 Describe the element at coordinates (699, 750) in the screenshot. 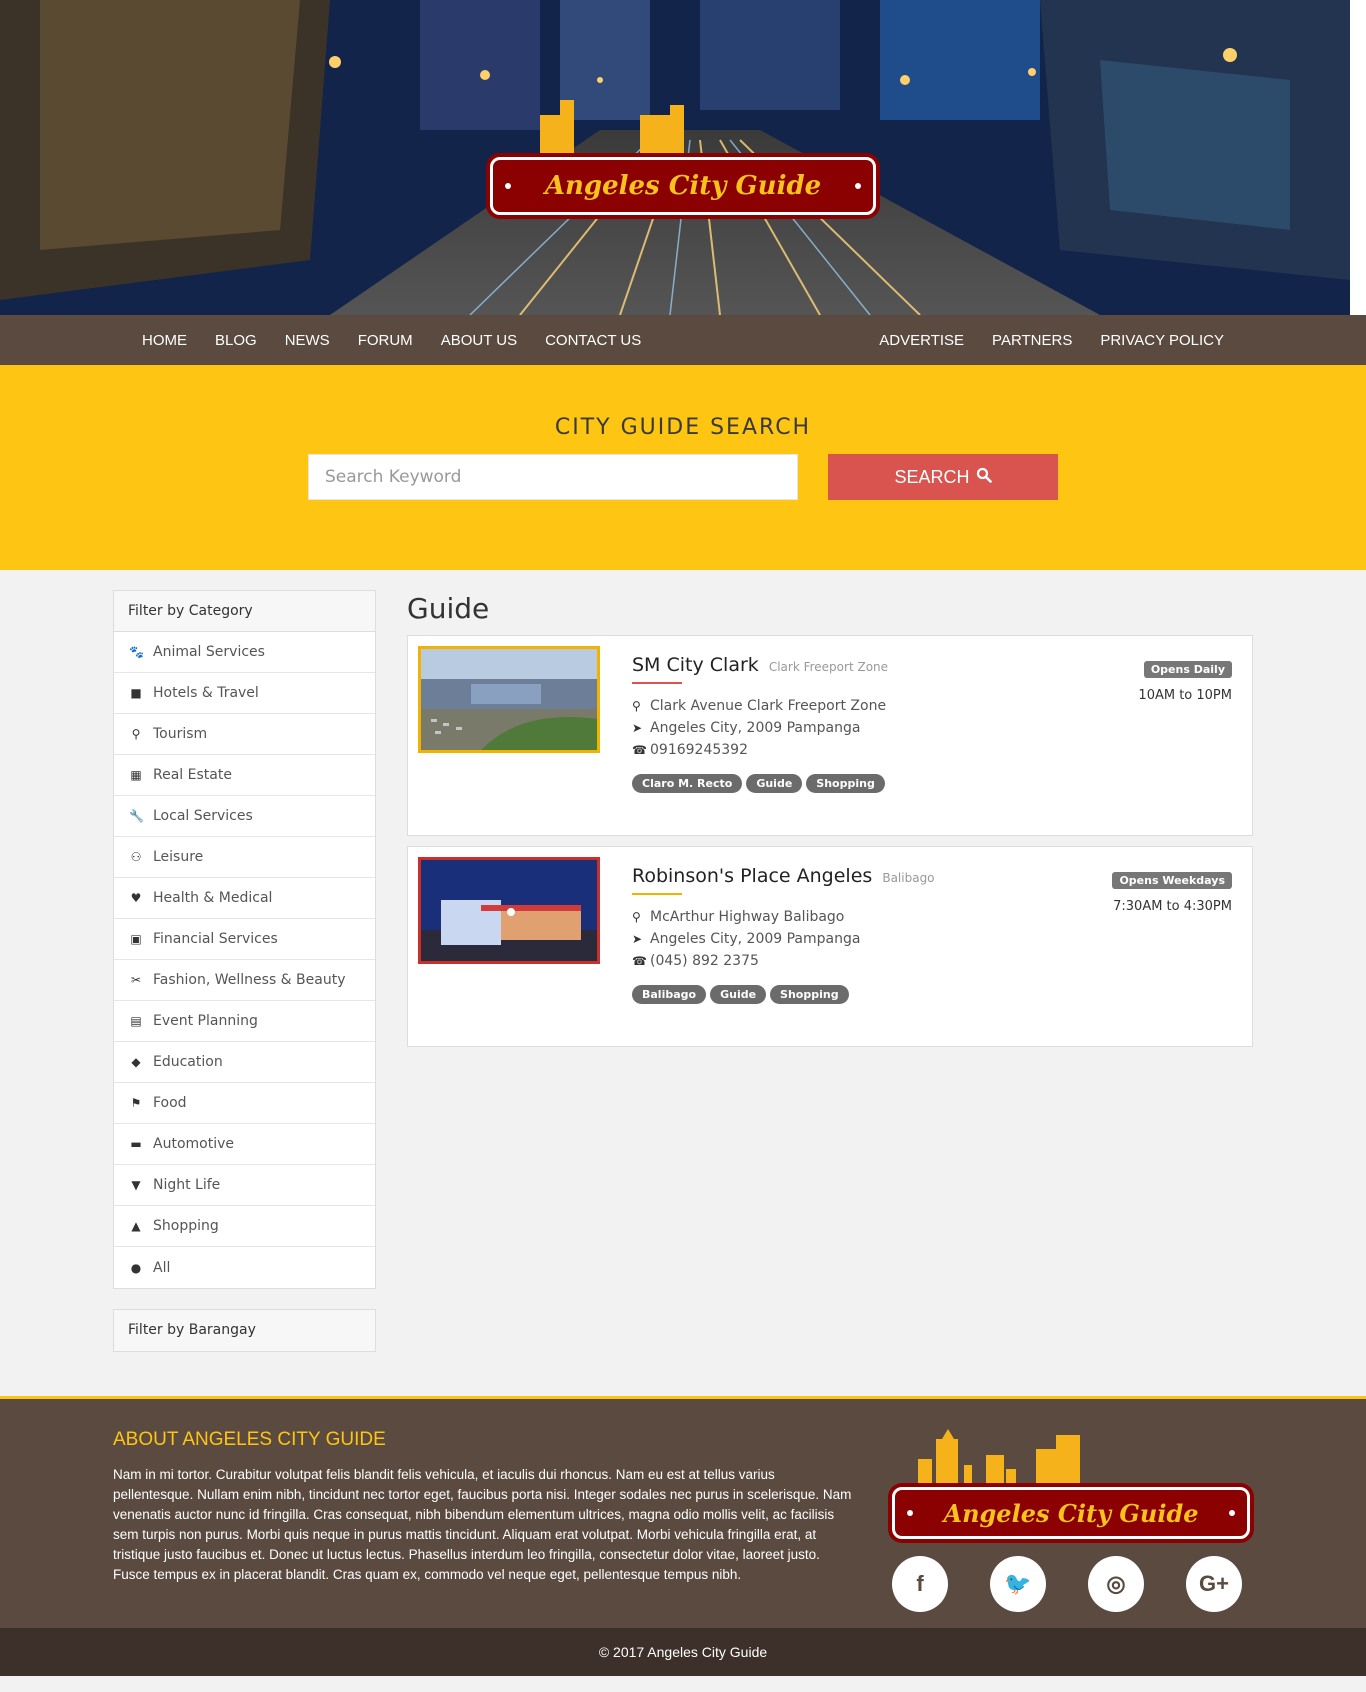

I see `phone-text: 09169245392` at that location.